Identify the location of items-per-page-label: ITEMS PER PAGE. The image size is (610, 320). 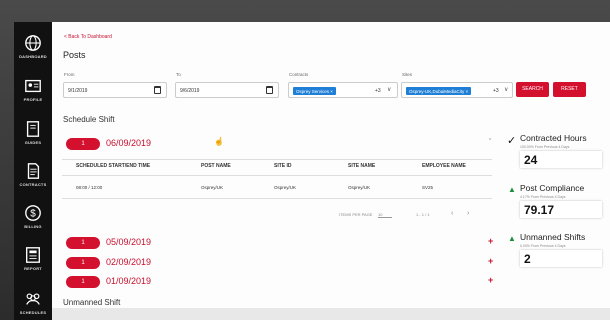
(356, 214).